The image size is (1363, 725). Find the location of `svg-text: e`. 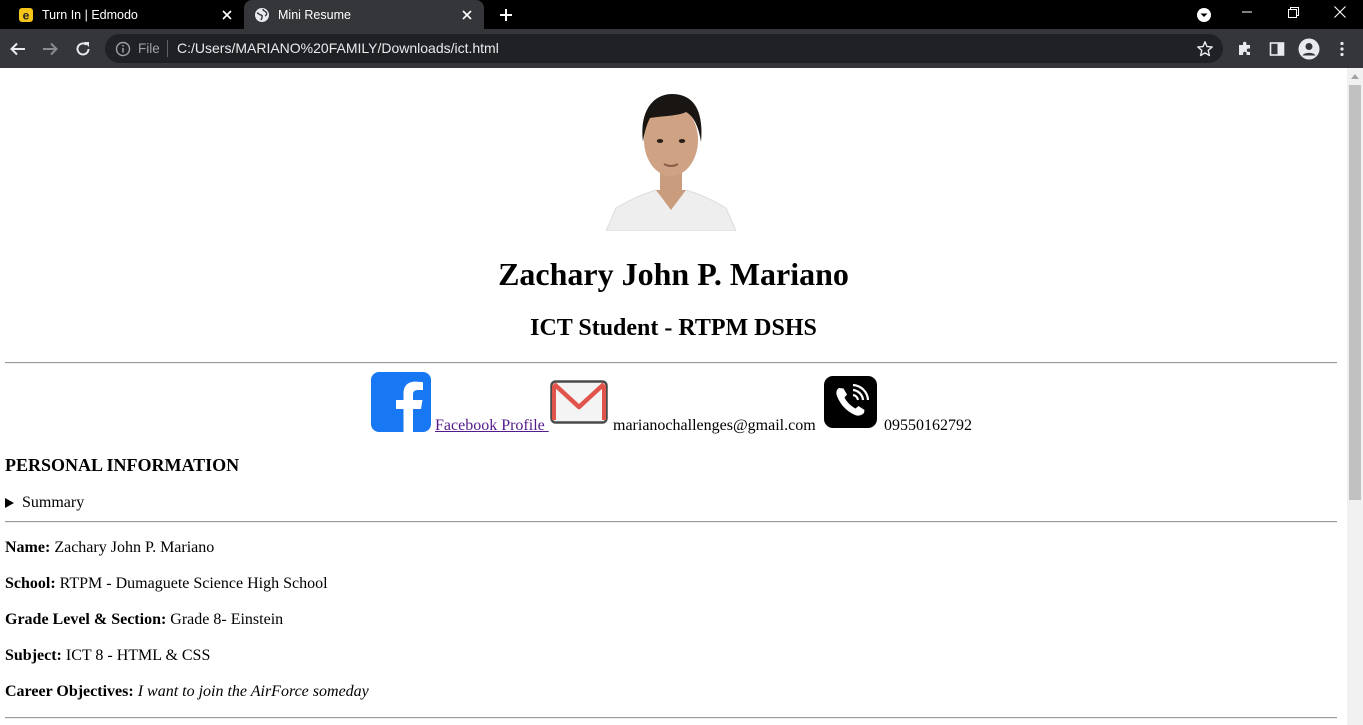

svg-text: e is located at coordinates (26, 15).